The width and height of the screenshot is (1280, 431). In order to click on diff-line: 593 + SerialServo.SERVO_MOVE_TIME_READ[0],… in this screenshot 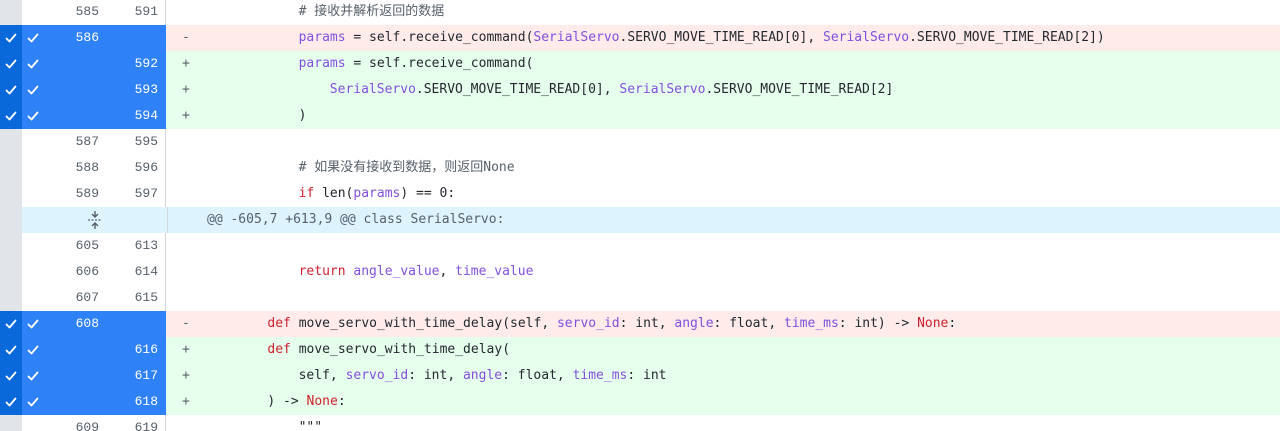, I will do `click(640, 90)`.